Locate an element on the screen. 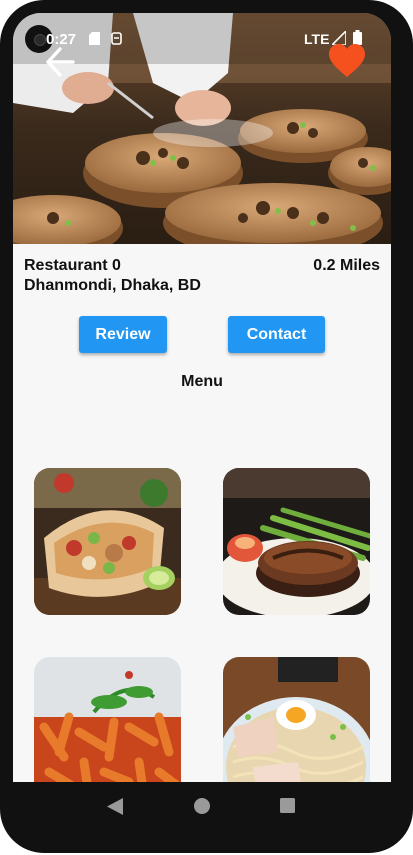  restaurant-distance: 0.2 Miles is located at coordinates (346, 265).